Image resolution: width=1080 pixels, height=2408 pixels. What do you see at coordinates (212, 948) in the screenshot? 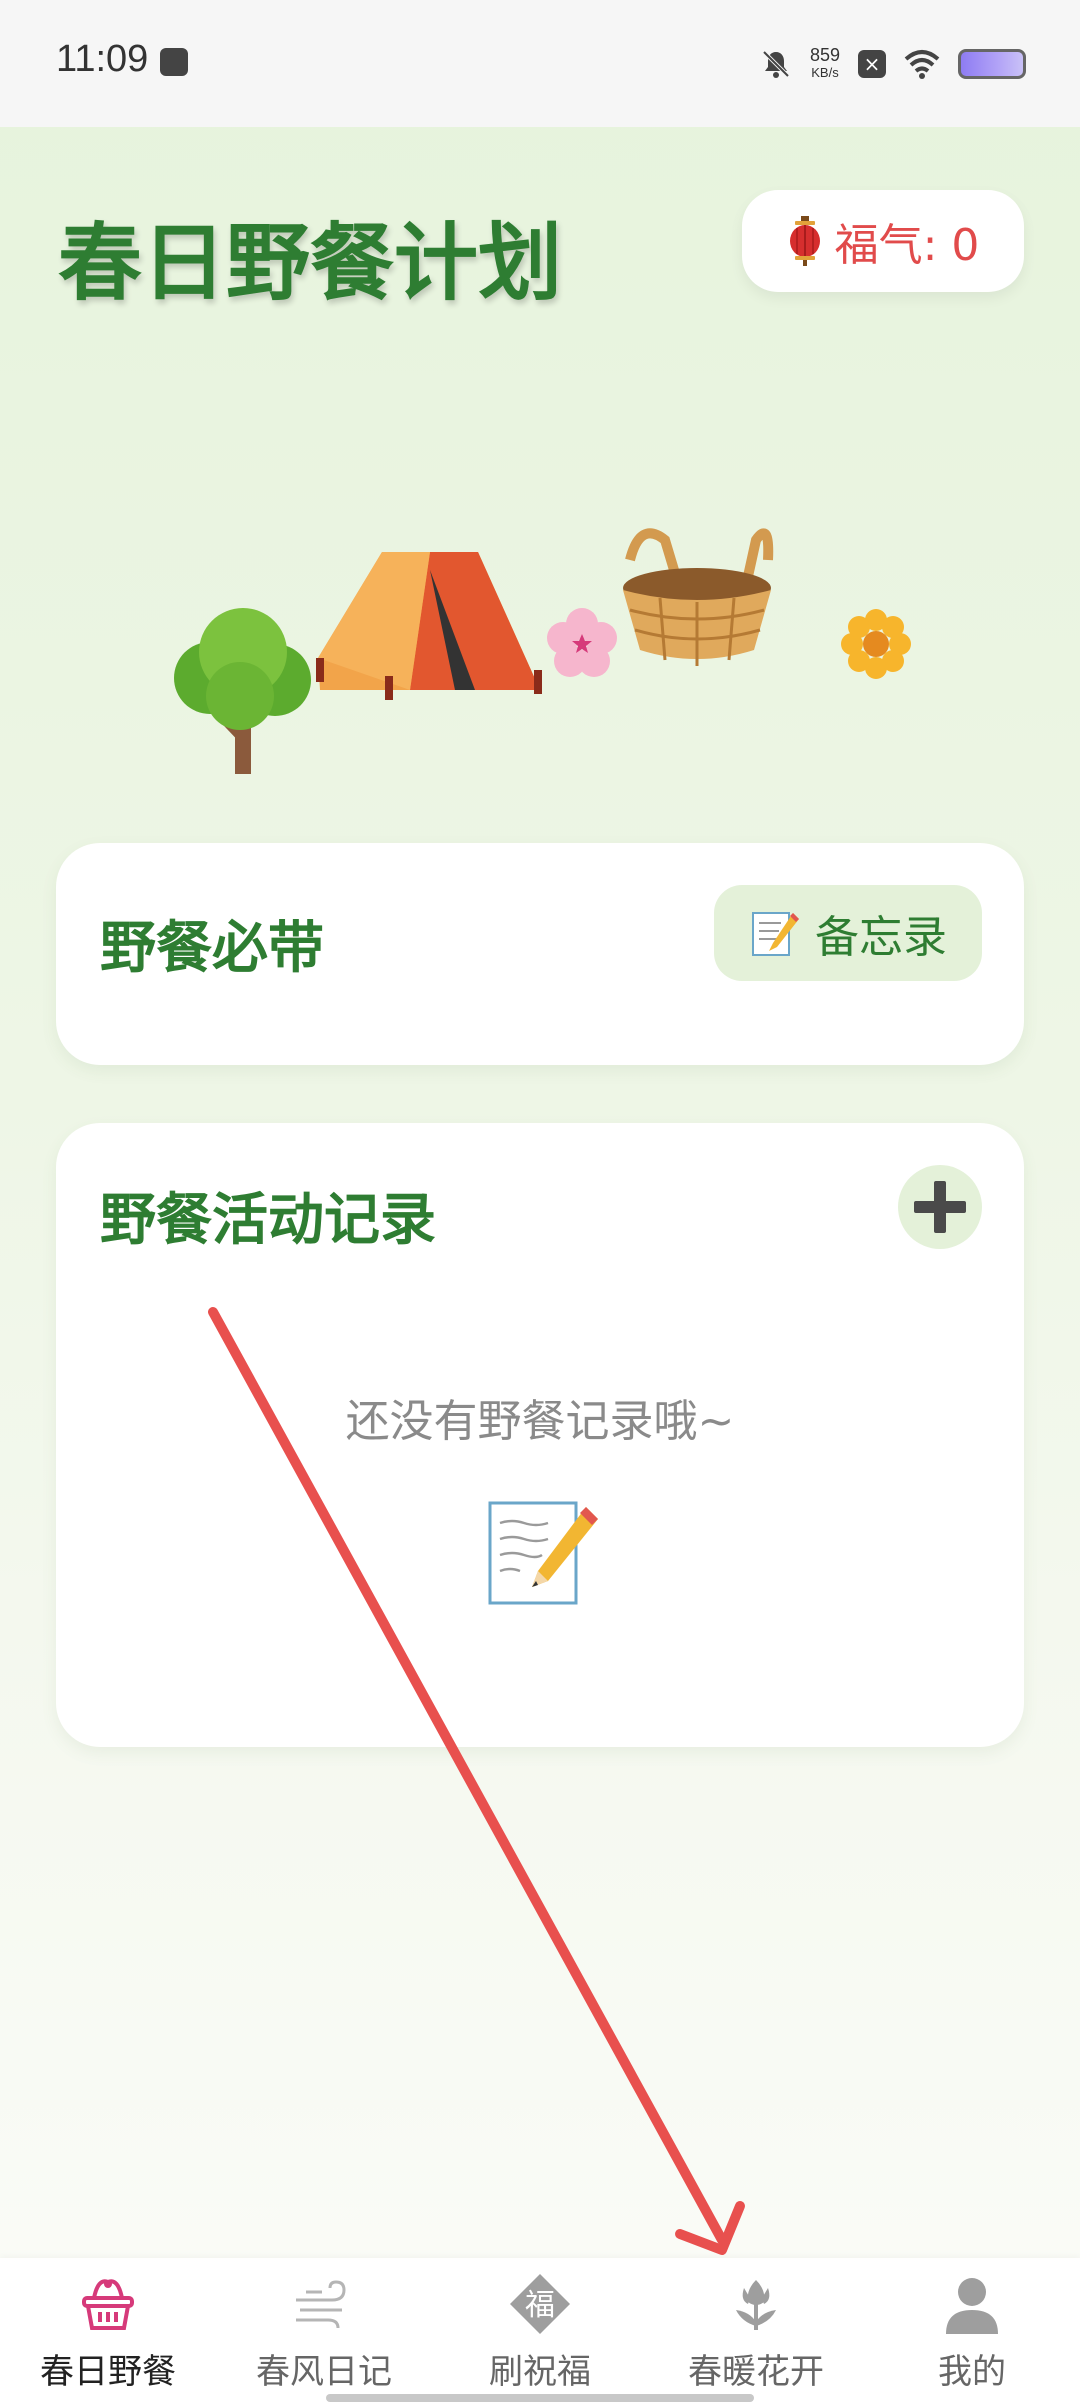
I see `essentials-title: 野餐必带` at bounding box center [212, 948].